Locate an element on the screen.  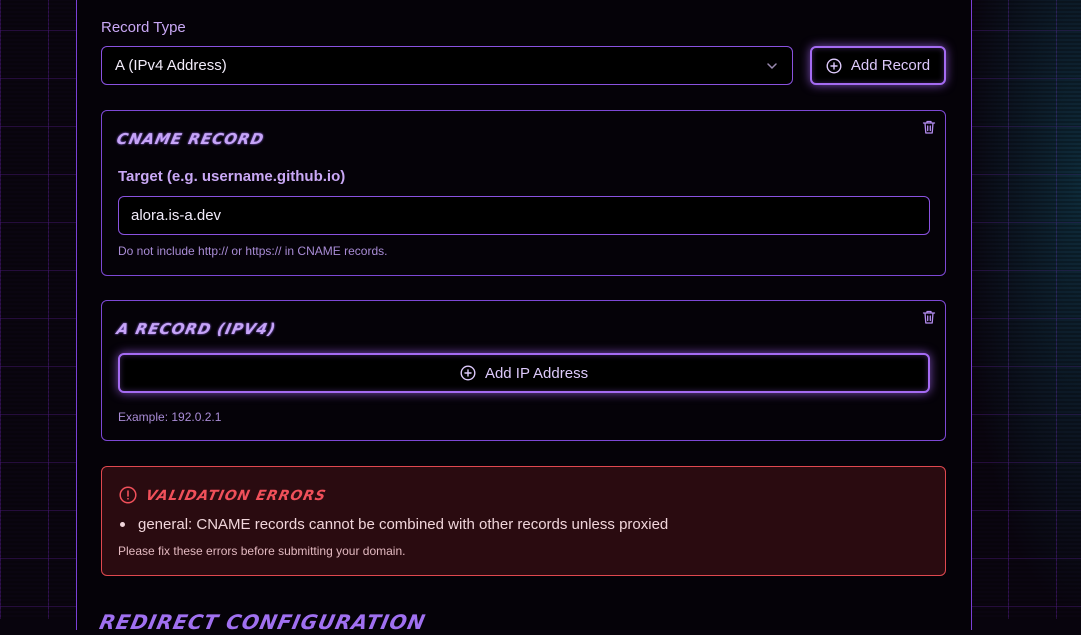
redirect-section-title: Redirect Configuration is located at coordinates (262, 622).